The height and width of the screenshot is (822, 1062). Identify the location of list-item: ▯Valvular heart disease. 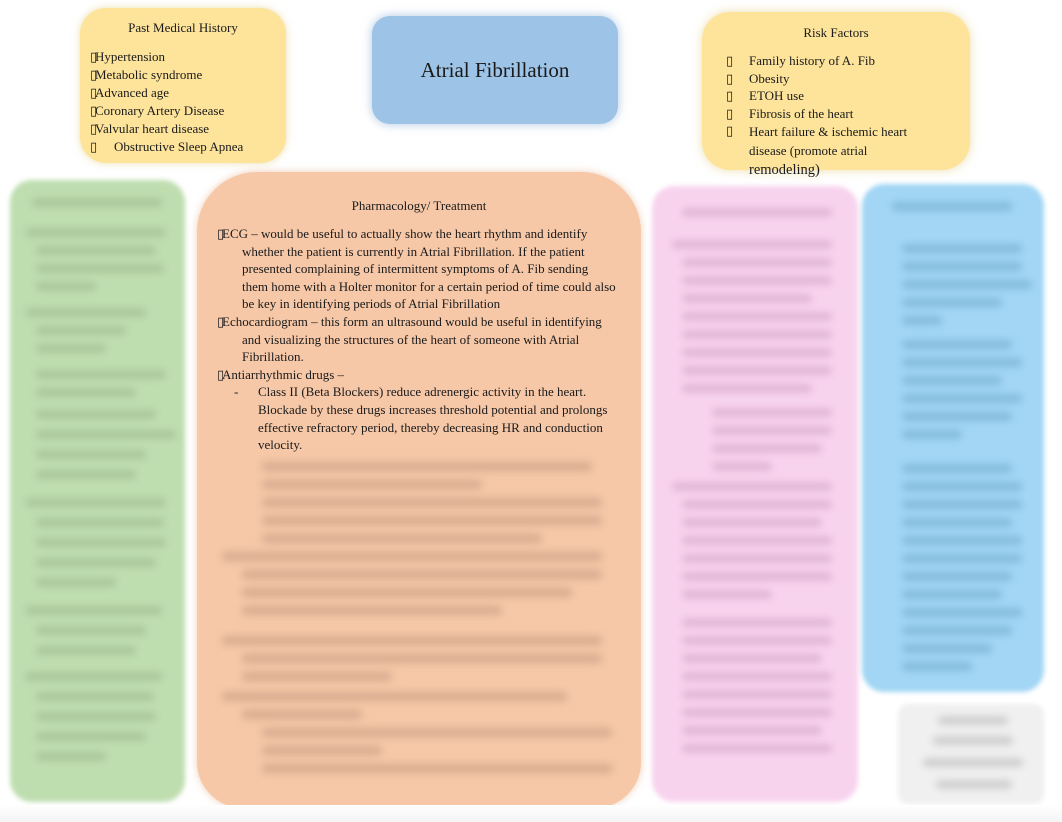
(150, 128).